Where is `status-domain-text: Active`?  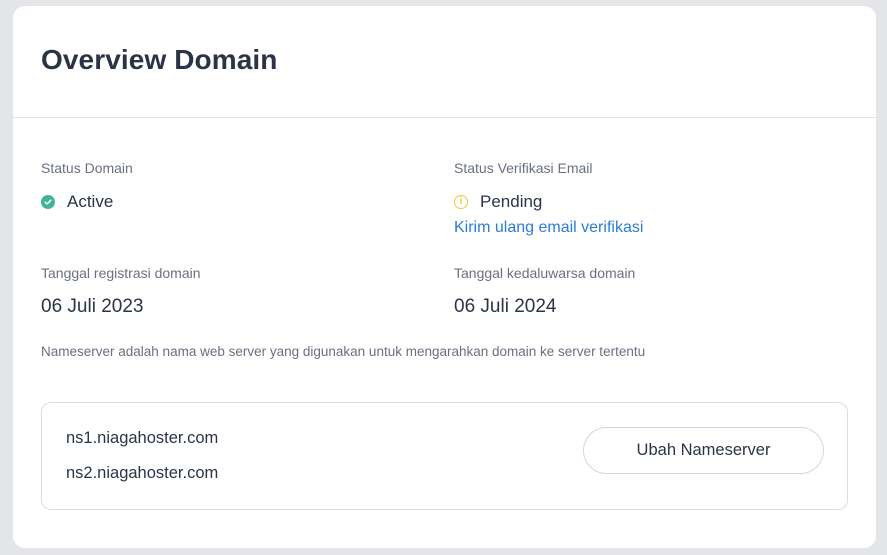
status-domain-text: Active is located at coordinates (90, 201).